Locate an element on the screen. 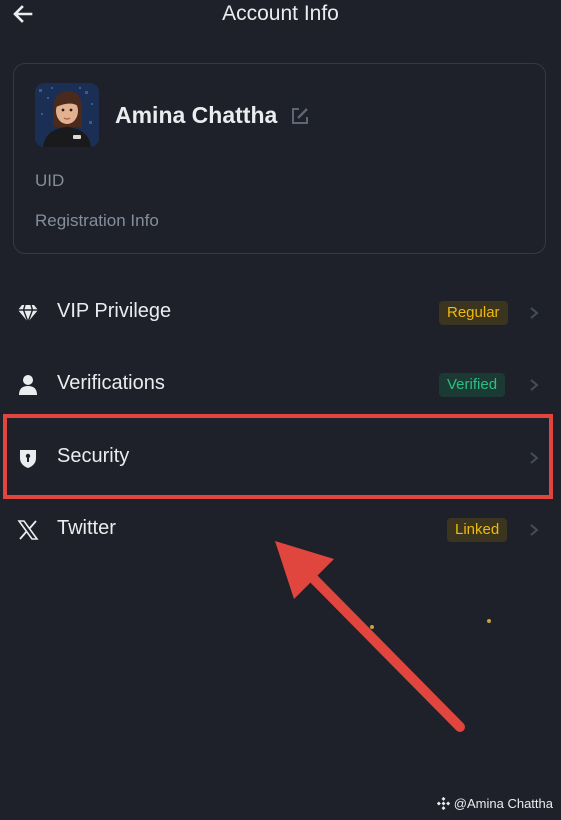 The width and height of the screenshot is (561, 820). binance-logo-icon is located at coordinates (443, 803).